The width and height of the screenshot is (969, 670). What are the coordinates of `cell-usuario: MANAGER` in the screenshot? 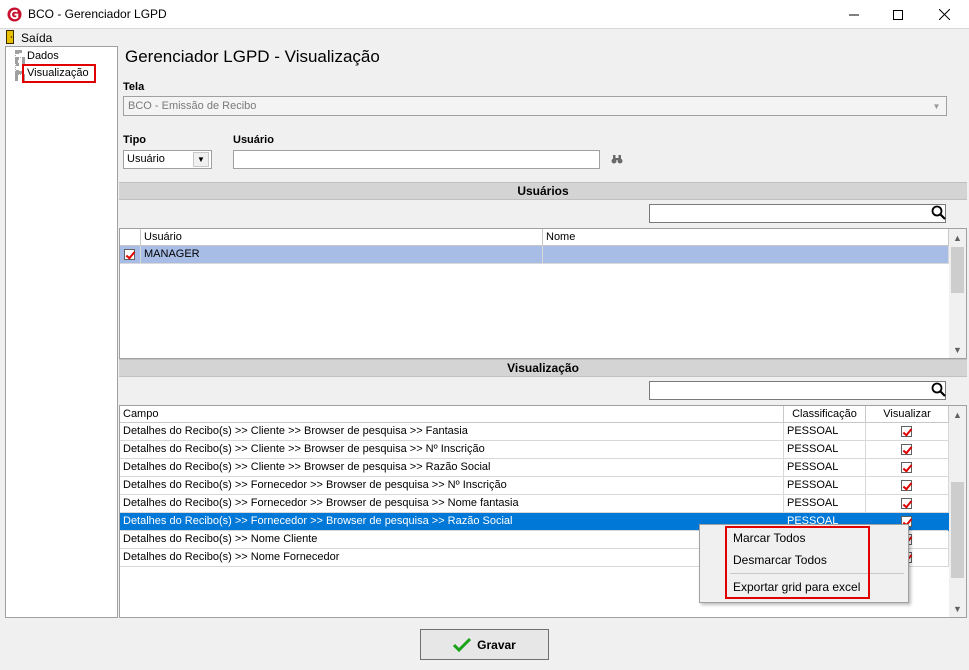 It's located at (342, 255).